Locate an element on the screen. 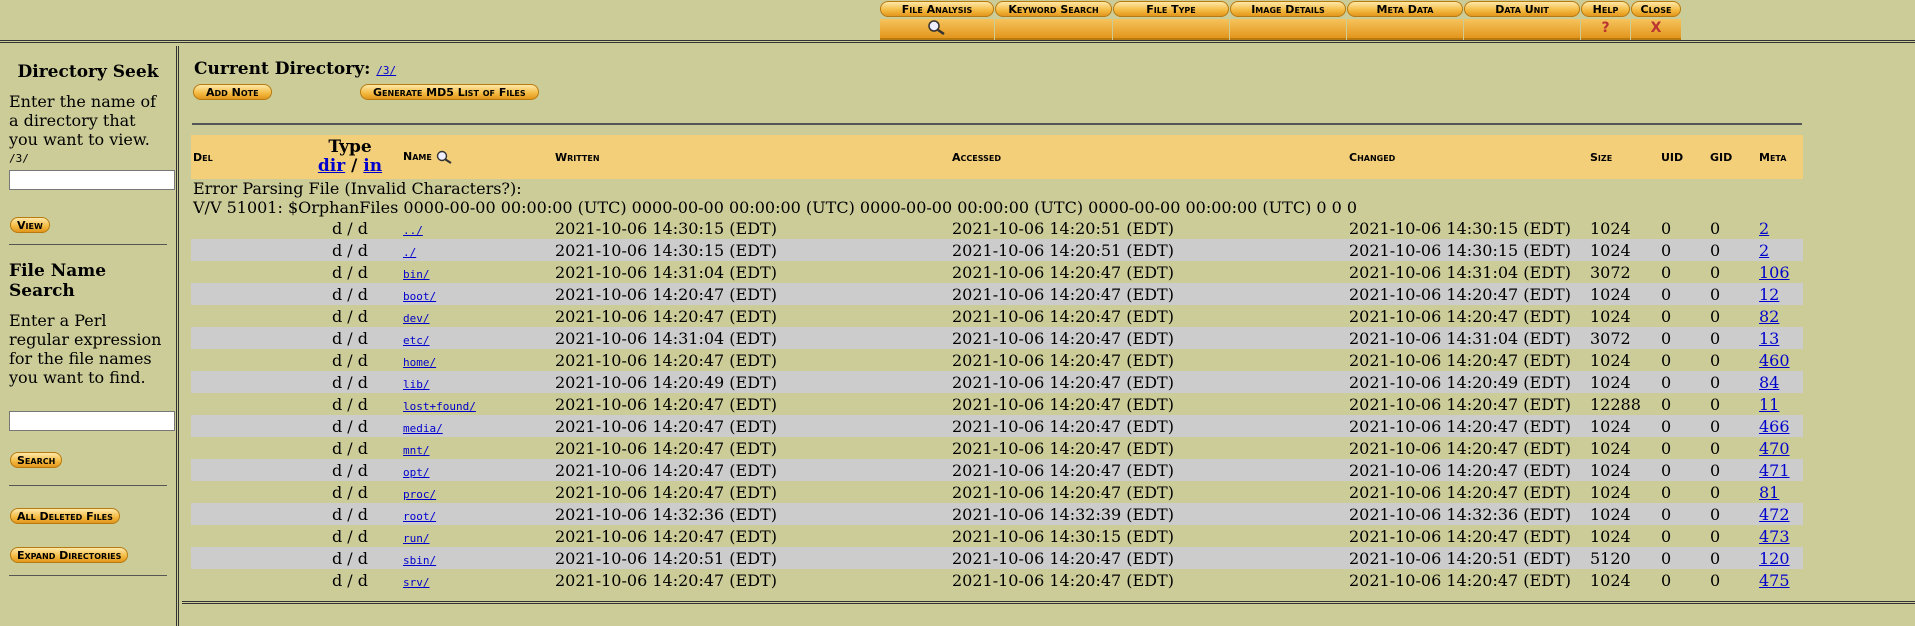 The image size is (1915, 626). tab-file-type: File Type is located at coordinates (1171, 20).